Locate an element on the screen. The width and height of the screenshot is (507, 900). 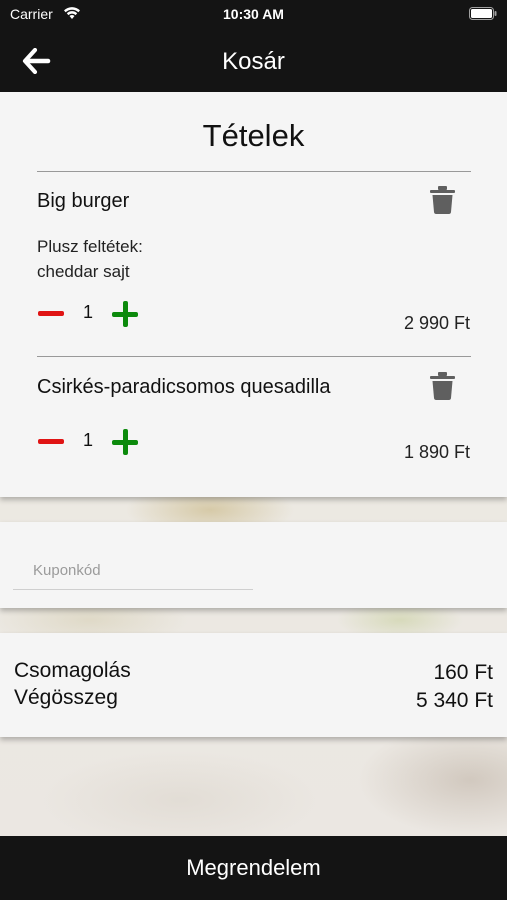
page-title: Kosár is located at coordinates (253, 61).